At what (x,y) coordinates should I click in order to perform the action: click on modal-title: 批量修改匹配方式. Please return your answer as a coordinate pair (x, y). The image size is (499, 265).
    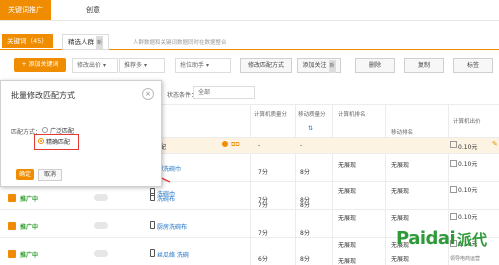
    Looking at the image, I should click on (43, 95).